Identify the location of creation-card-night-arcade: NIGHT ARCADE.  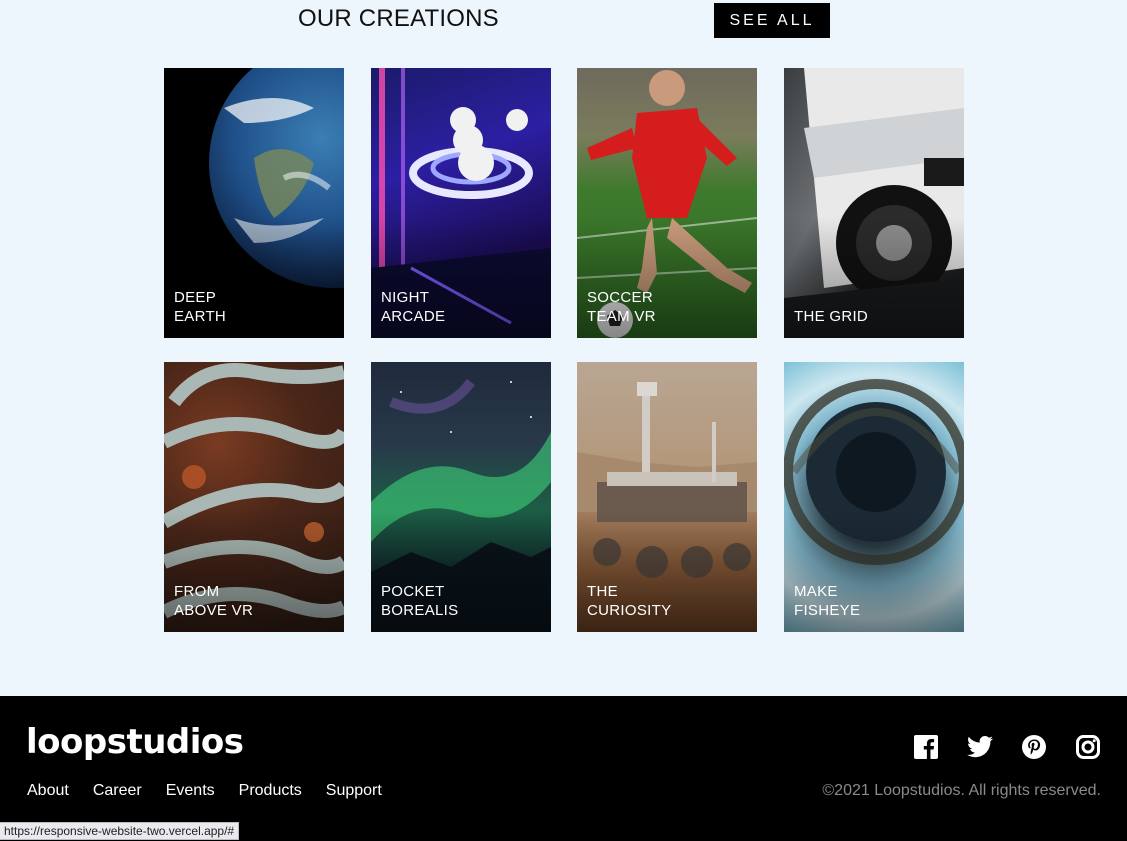
(461, 203).